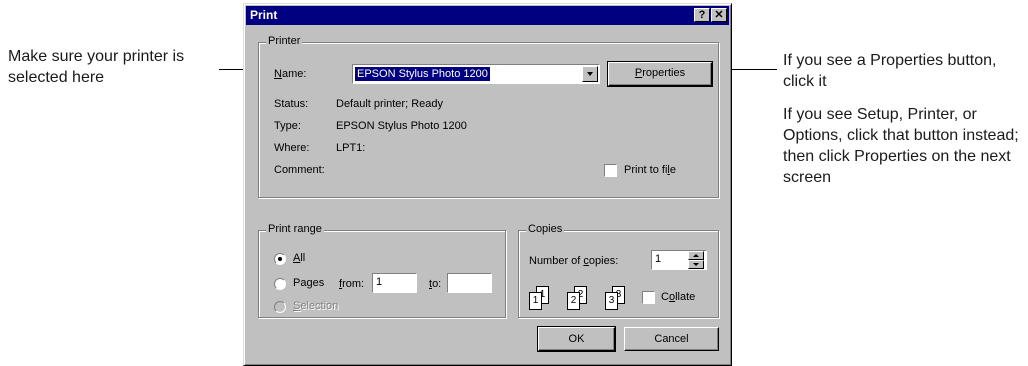 The width and height of the screenshot is (1028, 366). I want to click on copies-stepper: 1, so click(679, 260).